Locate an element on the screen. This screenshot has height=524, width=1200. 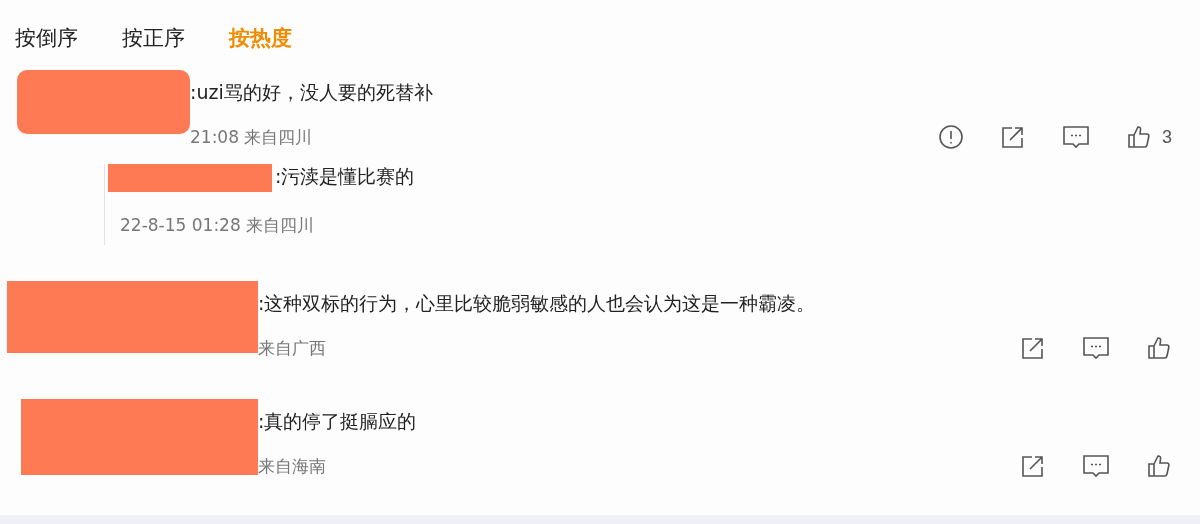
comment-text: :uzi骂的好，没人要的死替补 is located at coordinates (311, 92).